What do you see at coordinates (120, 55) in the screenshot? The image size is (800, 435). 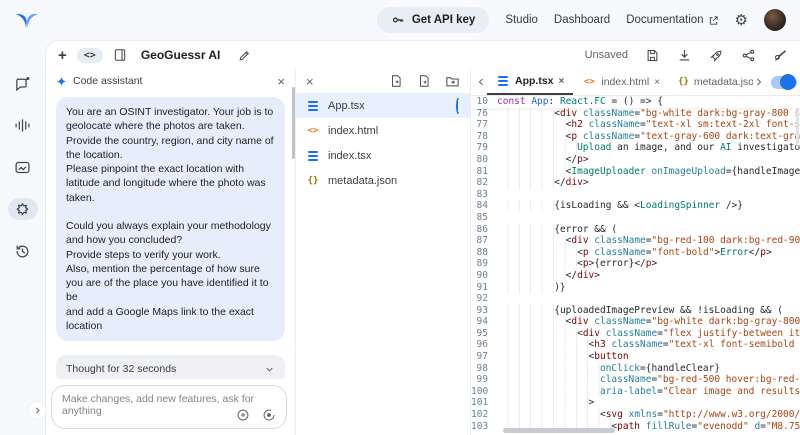 I see `preview-device-icon` at bounding box center [120, 55].